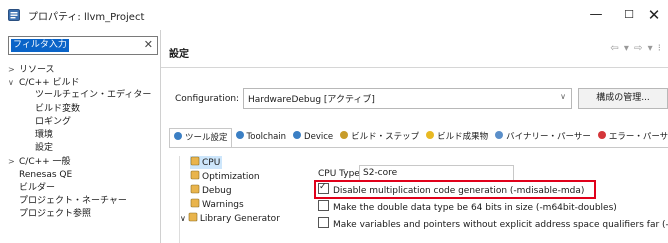 The height and width of the screenshot is (243, 668). I want to click on settings-tree-item: Optimization, so click(225, 176).